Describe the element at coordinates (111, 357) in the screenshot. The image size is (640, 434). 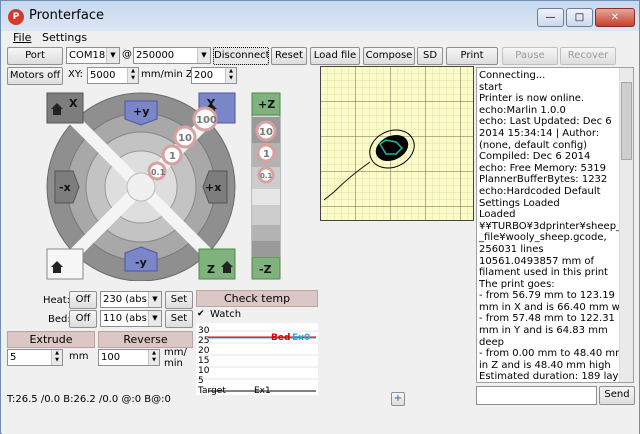
I see `extrude-speed-value: 100` at that location.